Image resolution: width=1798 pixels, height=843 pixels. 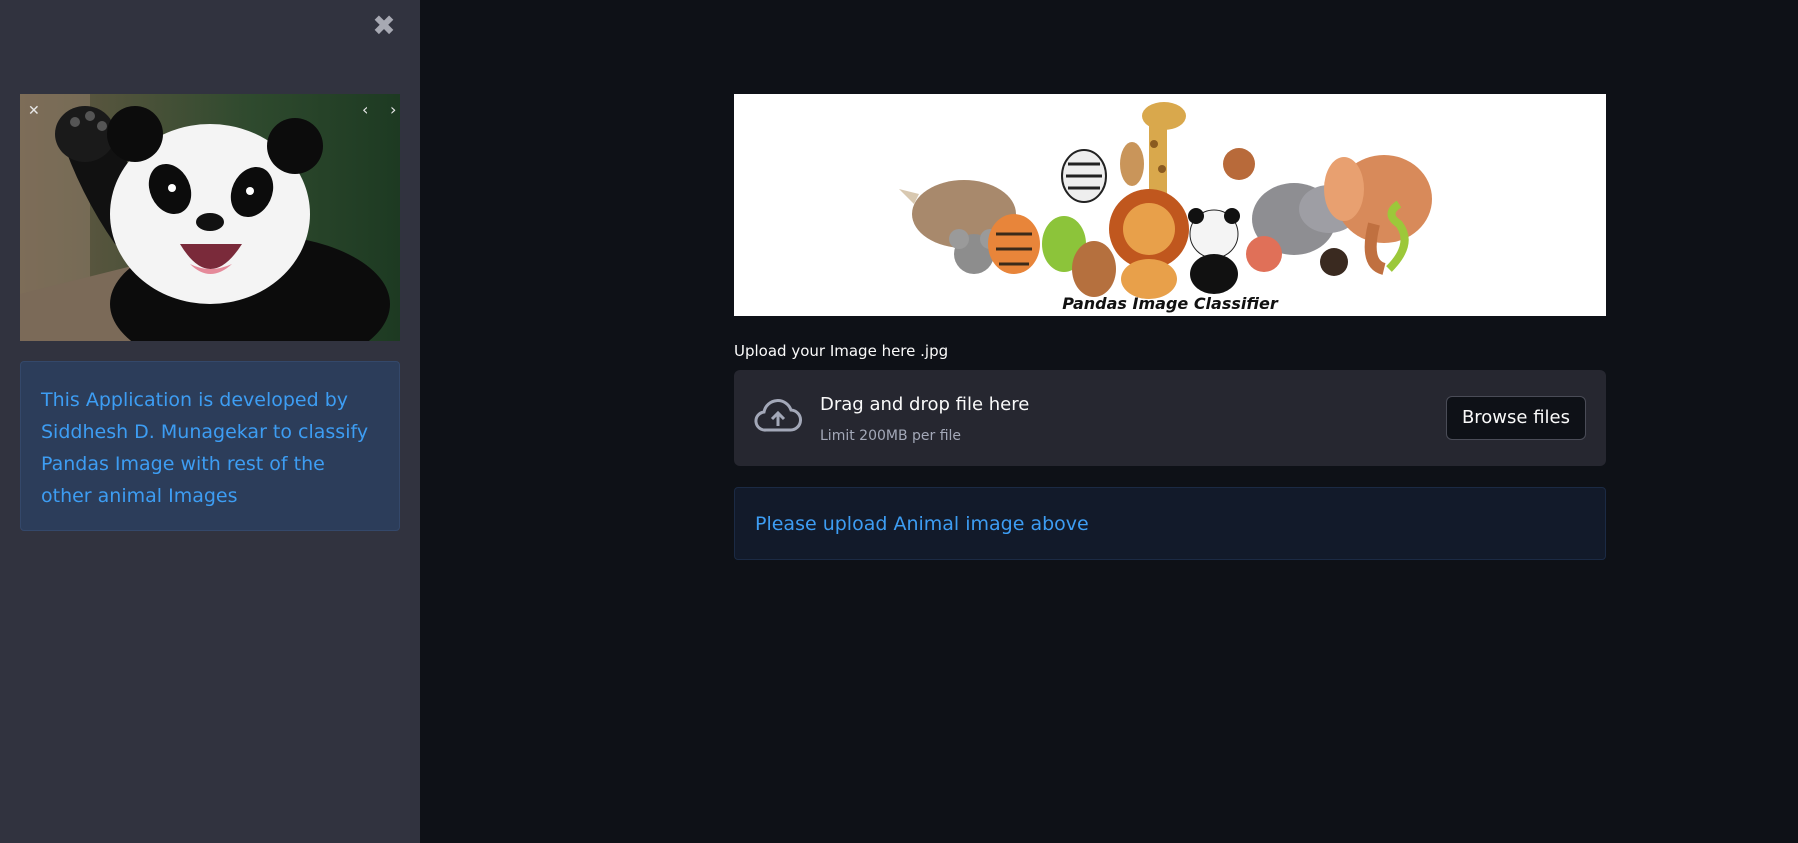 I want to click on browse-files-button: Browse files, so click(x=1515, y=418).